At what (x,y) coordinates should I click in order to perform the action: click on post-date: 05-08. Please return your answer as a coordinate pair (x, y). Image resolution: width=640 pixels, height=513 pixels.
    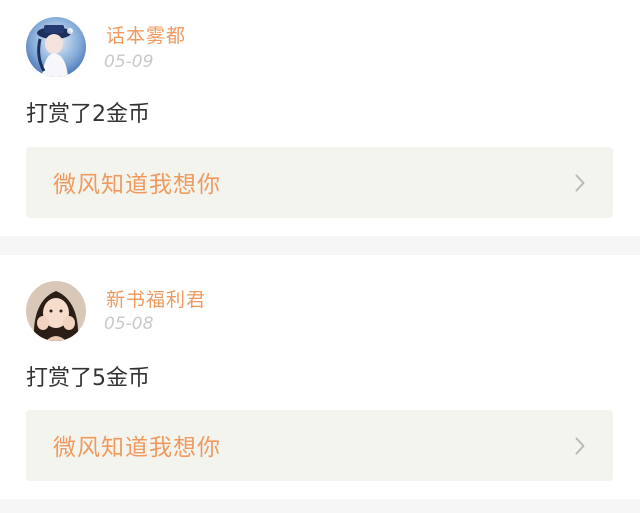
    Looking at the image, I should click on (129, 324).